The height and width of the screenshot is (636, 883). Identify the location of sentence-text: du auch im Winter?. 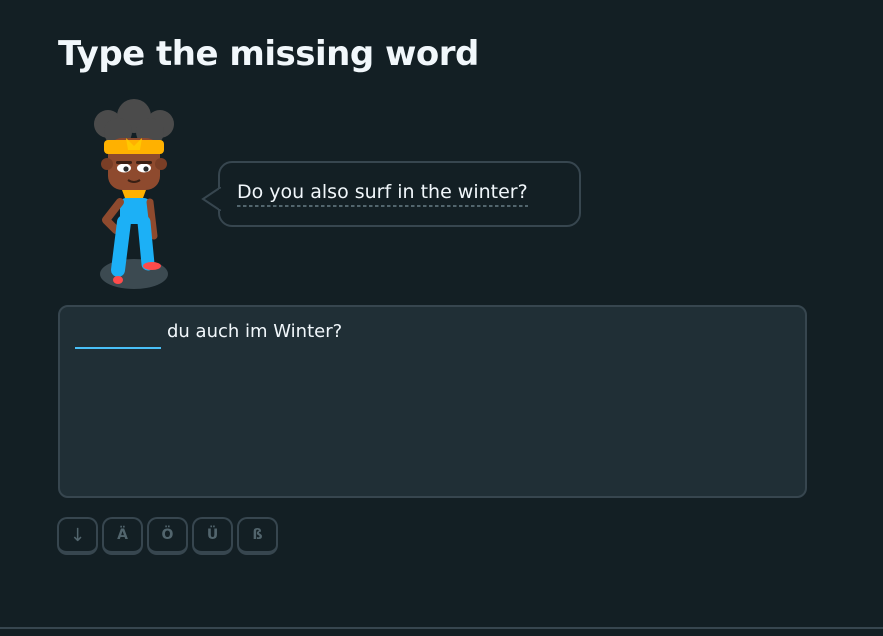
(255, 331).